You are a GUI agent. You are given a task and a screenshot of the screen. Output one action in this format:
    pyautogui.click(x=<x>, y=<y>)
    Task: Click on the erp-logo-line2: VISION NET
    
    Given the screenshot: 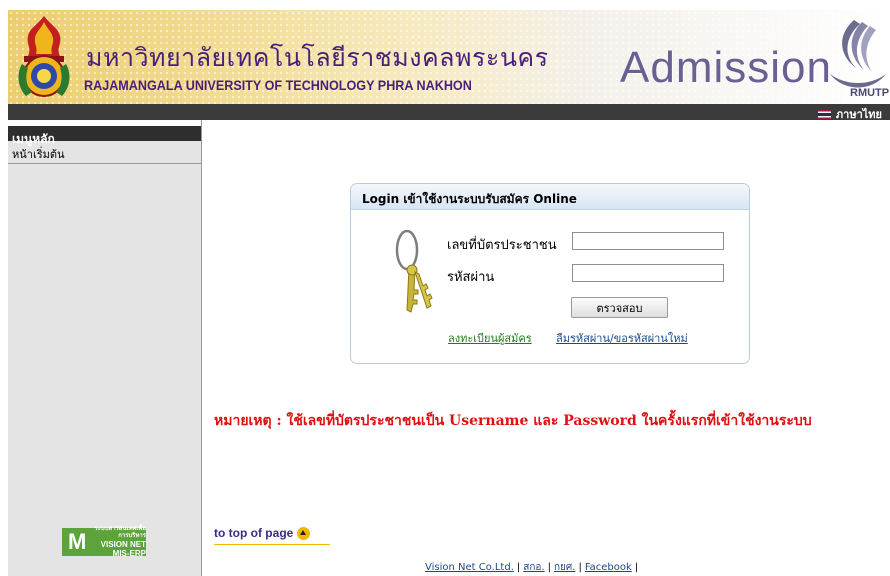 What is the action you would take?
    pyautogui.click(x=123, y=544)
    